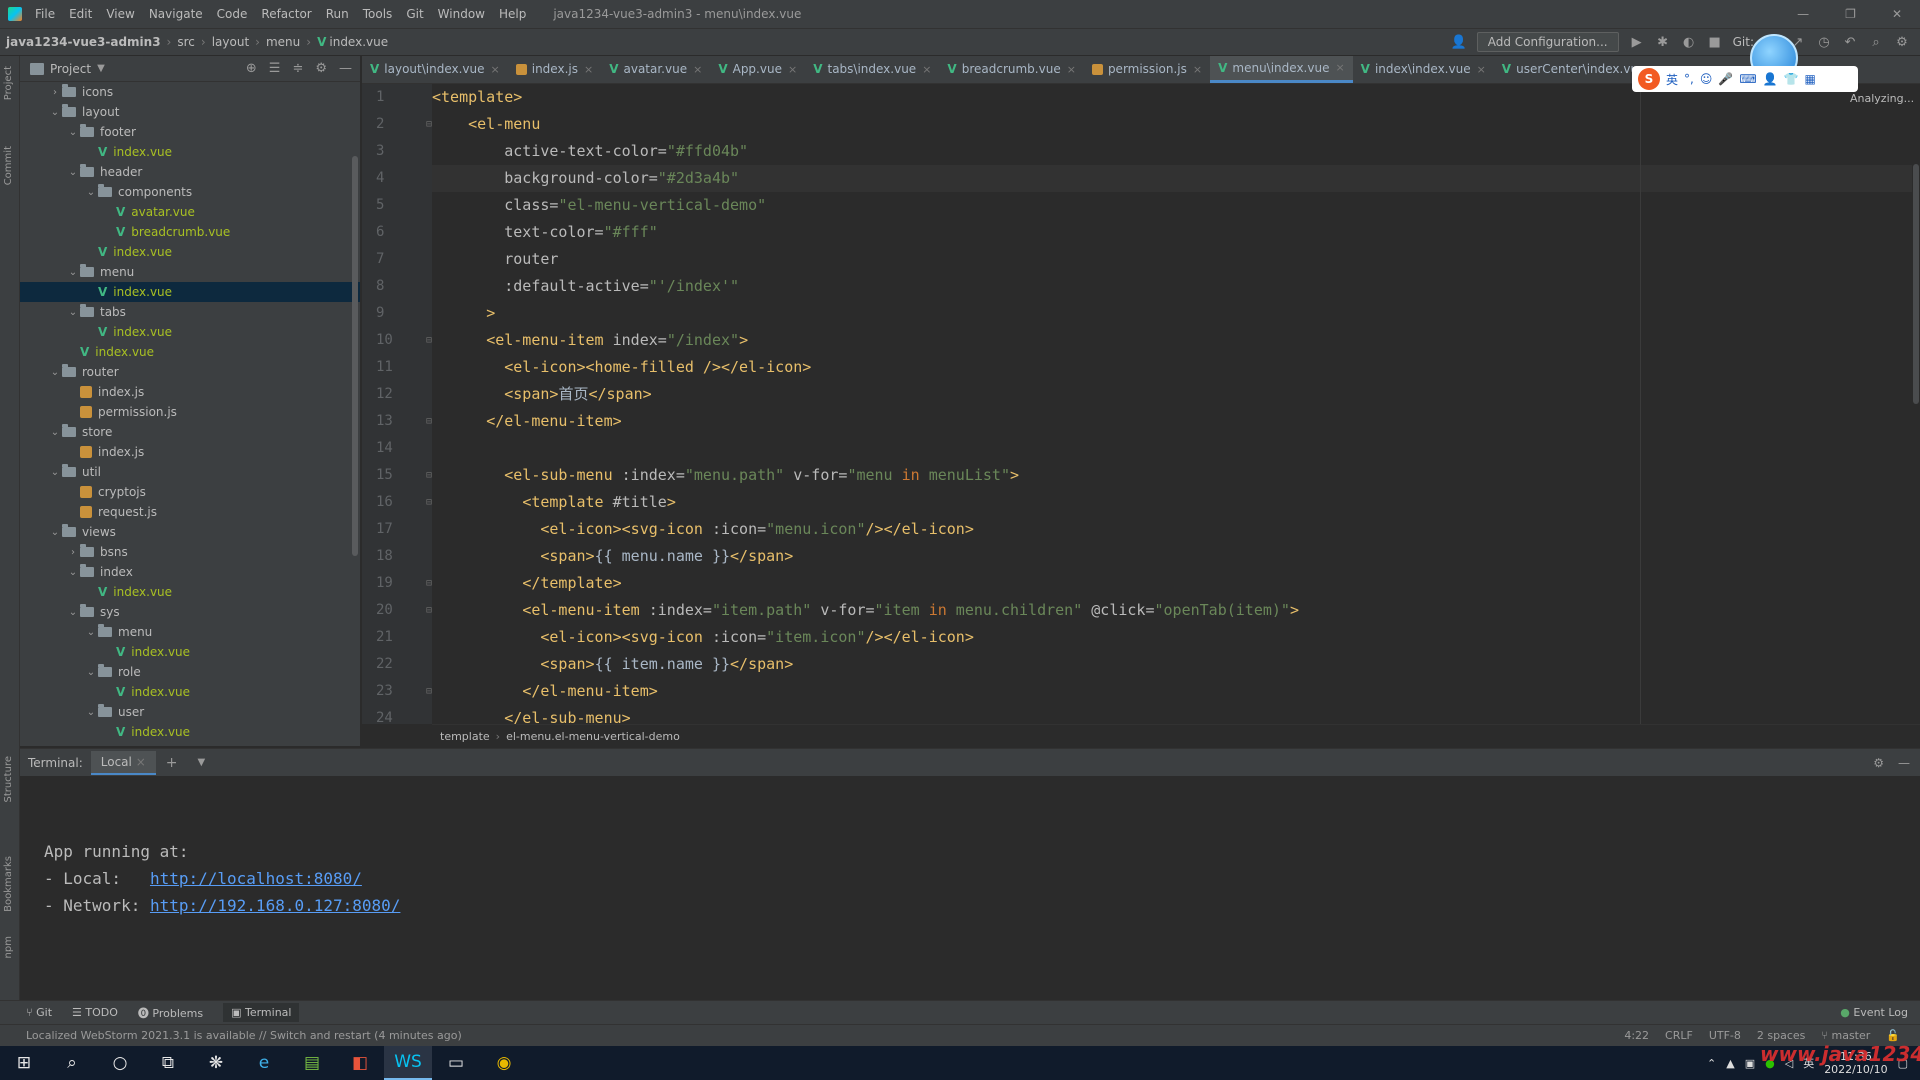  What do you see at coordinates (261, 1012) in the screenshot?
I see `tool-tab-terminal: ▣ Terminal` at bounding box center [261, 1012].